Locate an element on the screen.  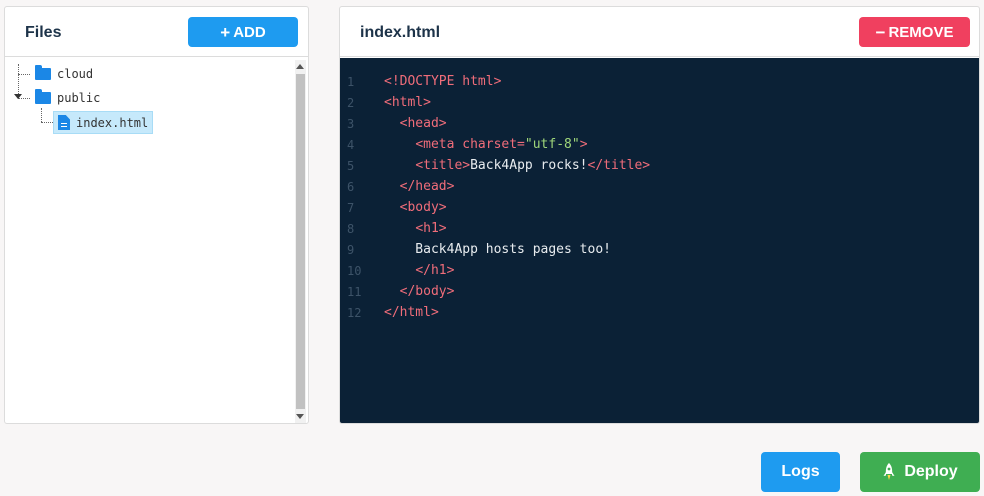
line-number: 3 is located at coordinates (351, 123).